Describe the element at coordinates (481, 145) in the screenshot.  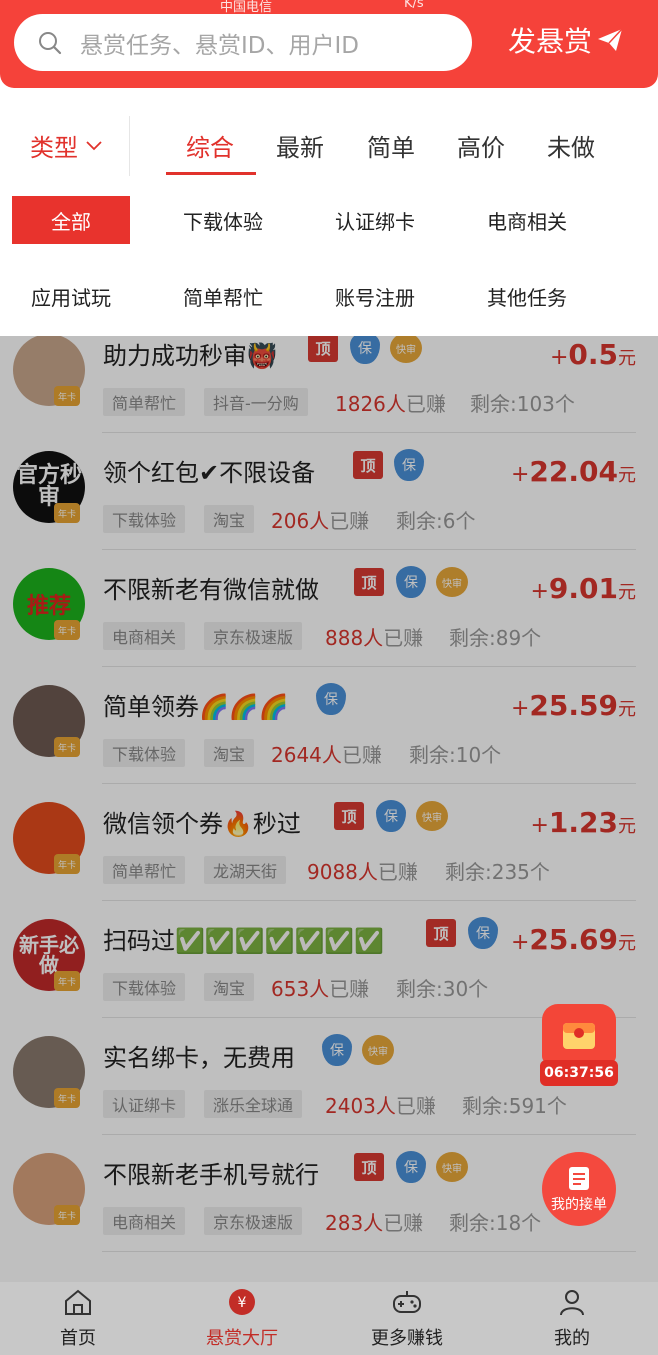
I see `tab-high-price: 高价` at that location.